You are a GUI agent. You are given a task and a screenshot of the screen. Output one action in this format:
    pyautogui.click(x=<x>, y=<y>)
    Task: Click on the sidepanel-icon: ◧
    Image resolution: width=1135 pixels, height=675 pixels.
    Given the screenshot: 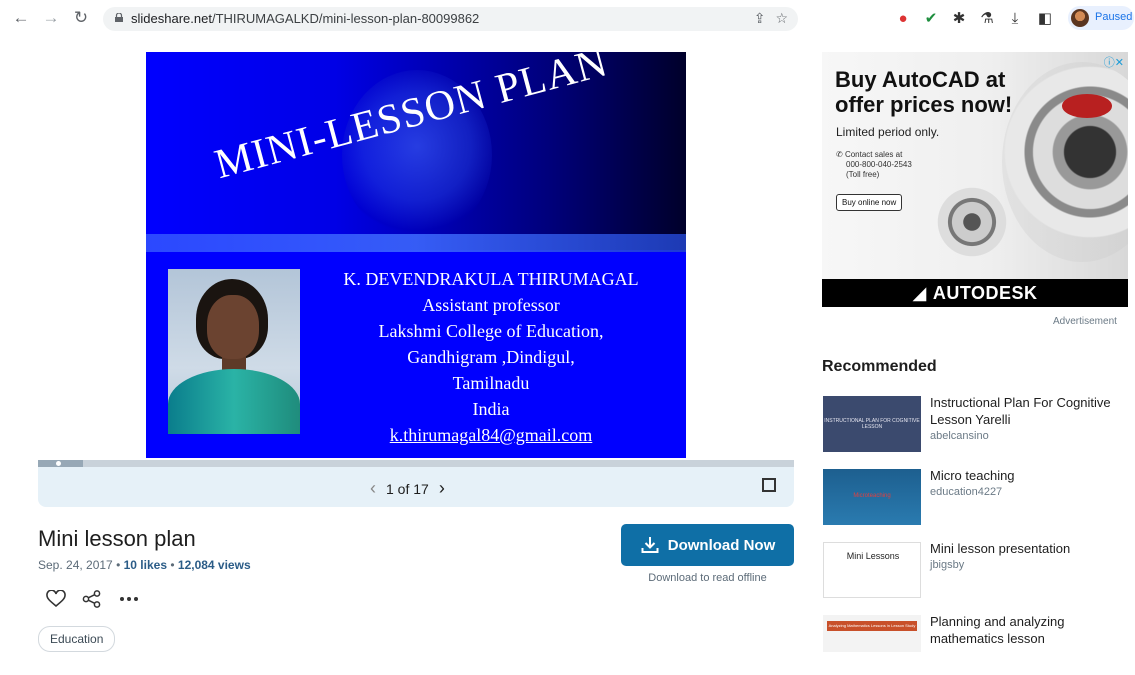 What is the action you would take?
    pyautogui.click(x=1045, y=18)
    